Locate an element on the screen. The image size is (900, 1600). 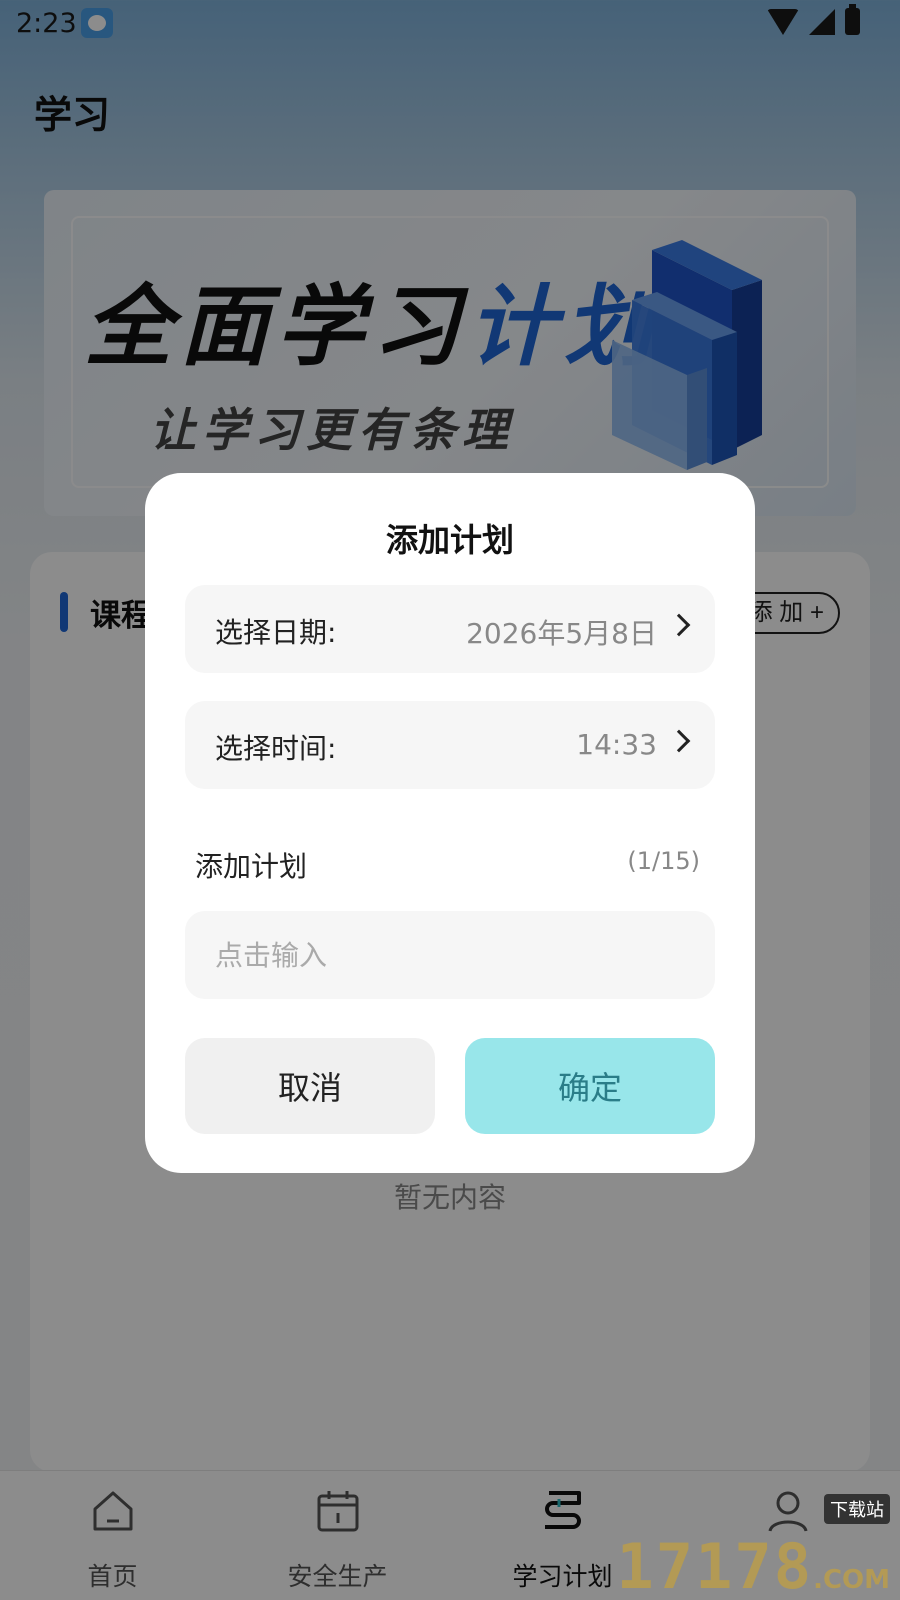
time-label: 选择时间: is located at coordinates (276, 748).